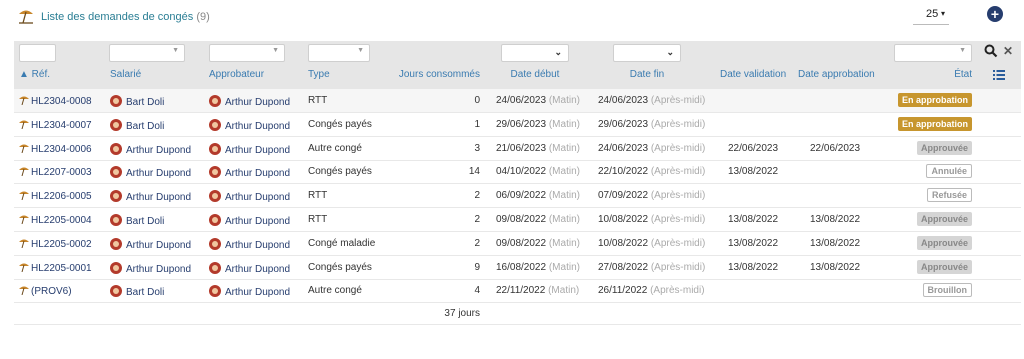  Describe the element at coordinates (836, 74) in the screenshot. I see `column-header-date-approbation: Date approbation` at that location.